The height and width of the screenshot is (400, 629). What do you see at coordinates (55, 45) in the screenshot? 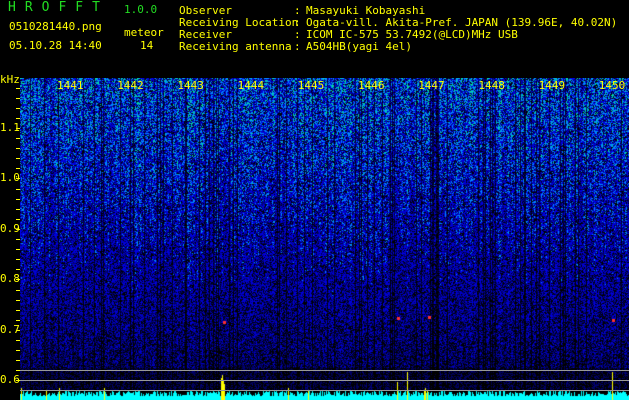
I see `datetime: 05.10.28 14:40` at bounding box center [55, 45].